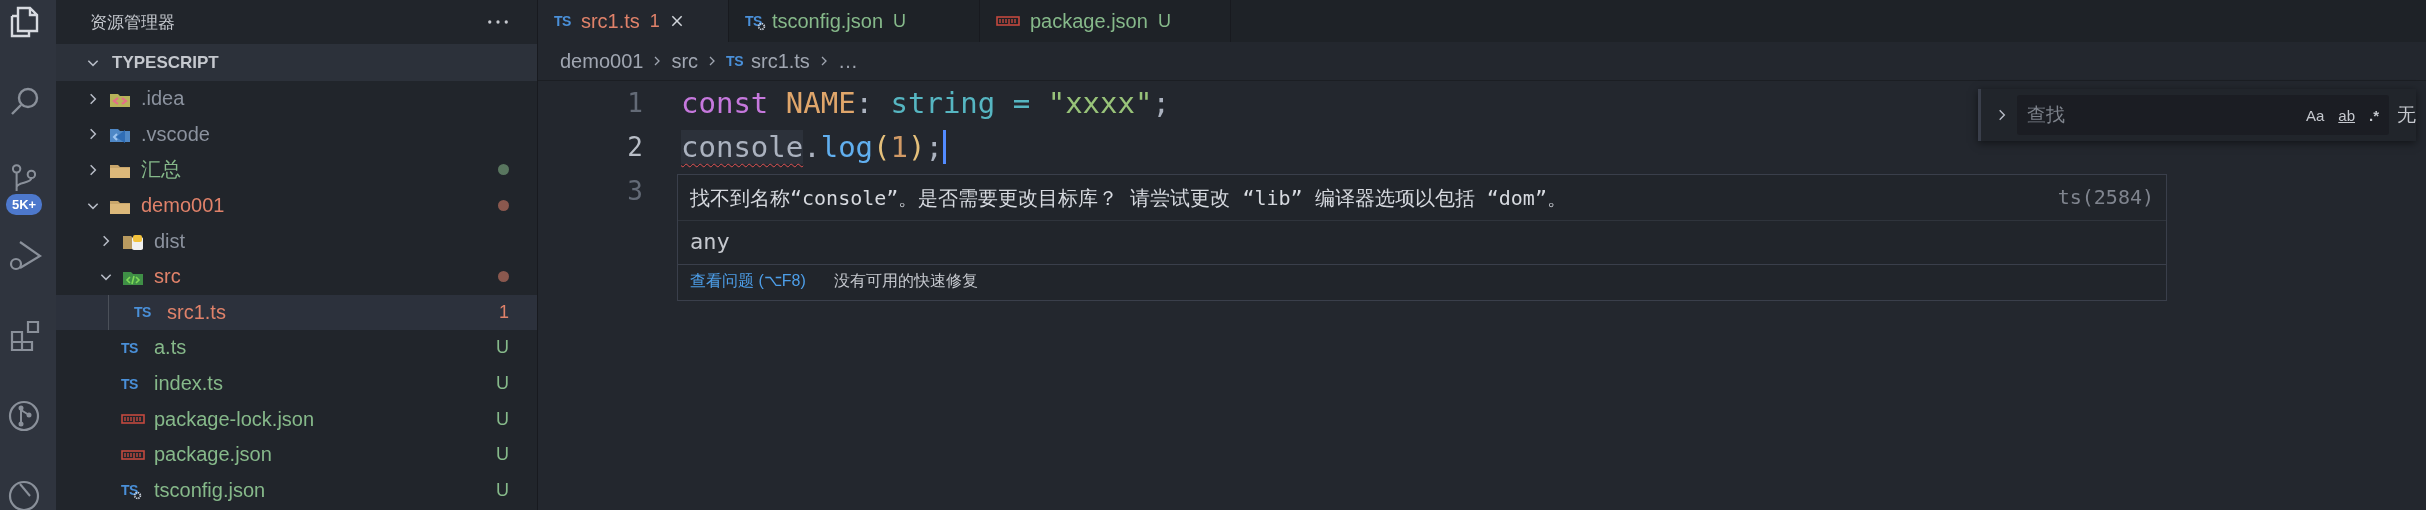 The width and height of the screenshot is (2426, 510). Describe the element at coordinates (1128, 198) in the screenshot. I see `error-message: 找不到名称“console”。是否需要更改目标库？ 请尝试更改 “lib” 编译器选项以包括 “dom”。` at that location.